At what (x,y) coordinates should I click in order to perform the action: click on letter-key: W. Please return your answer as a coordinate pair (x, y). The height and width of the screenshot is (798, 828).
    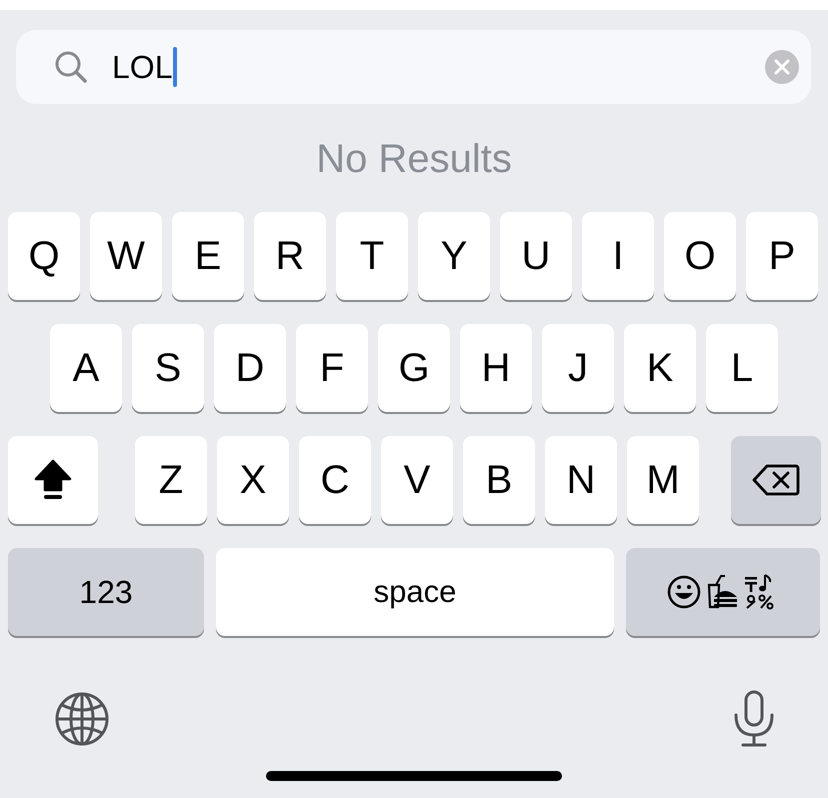
    Looking at the image, I should click on (126, 256).